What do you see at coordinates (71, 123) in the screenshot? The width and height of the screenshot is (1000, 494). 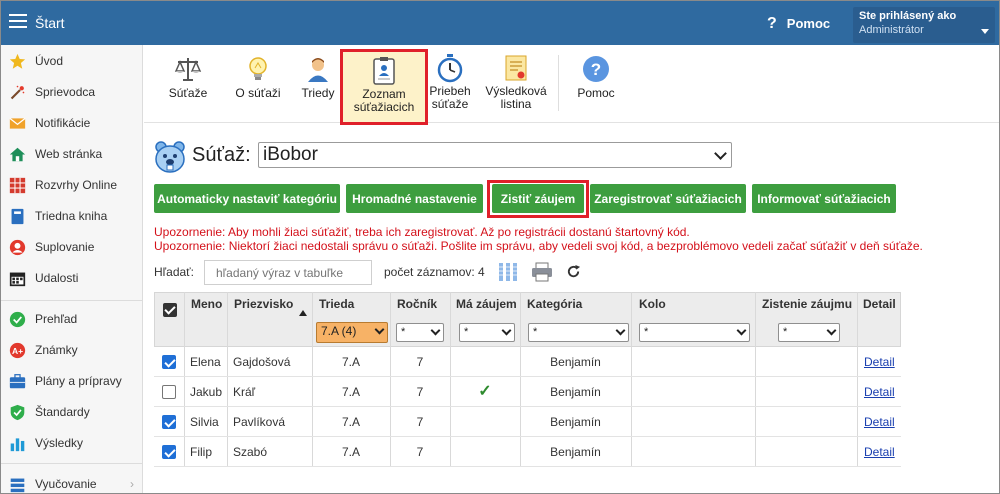 I see `sidebar-item-notifikacie: Notifikácie` at bounding box center [71, 123].